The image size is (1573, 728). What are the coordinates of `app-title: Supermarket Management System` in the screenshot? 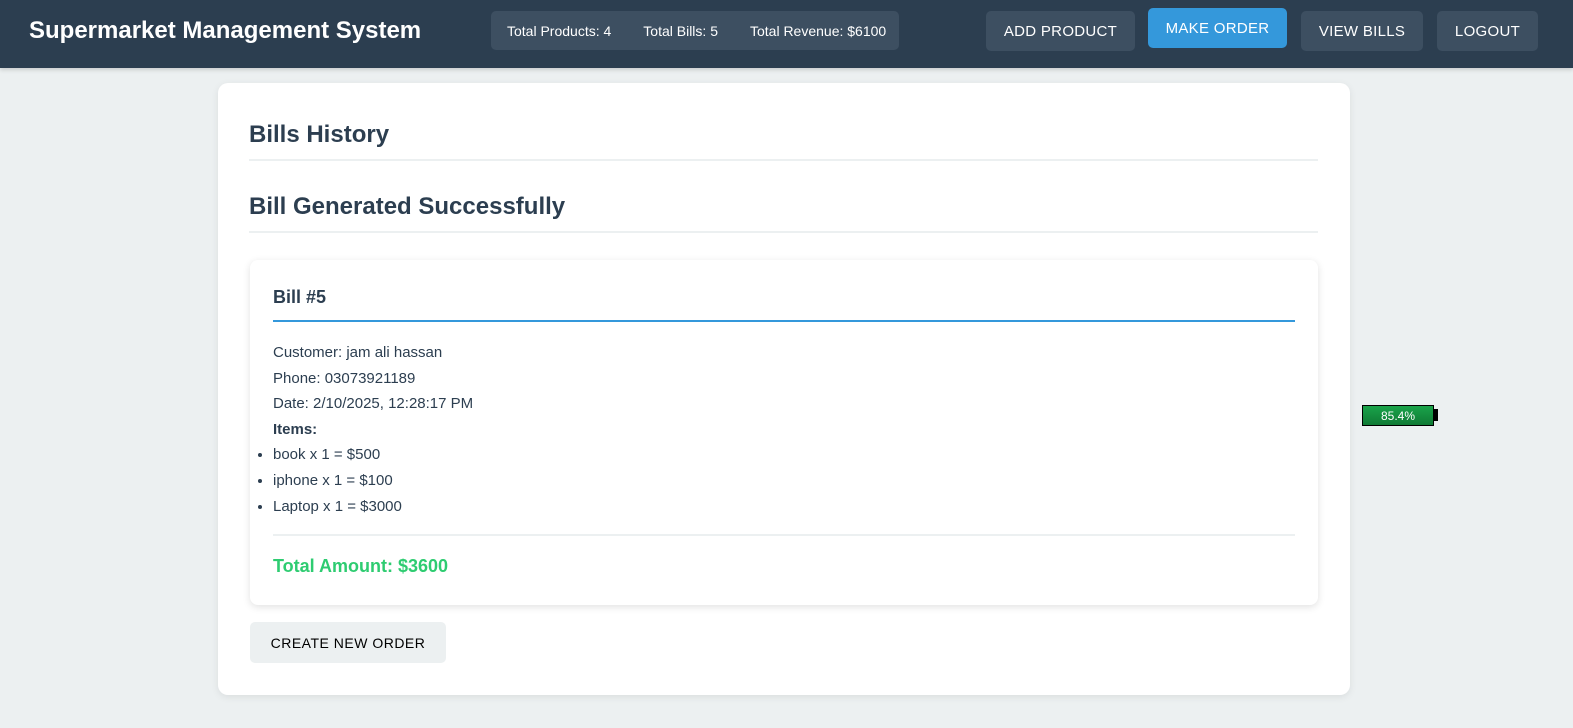 It's located at (225, 30).